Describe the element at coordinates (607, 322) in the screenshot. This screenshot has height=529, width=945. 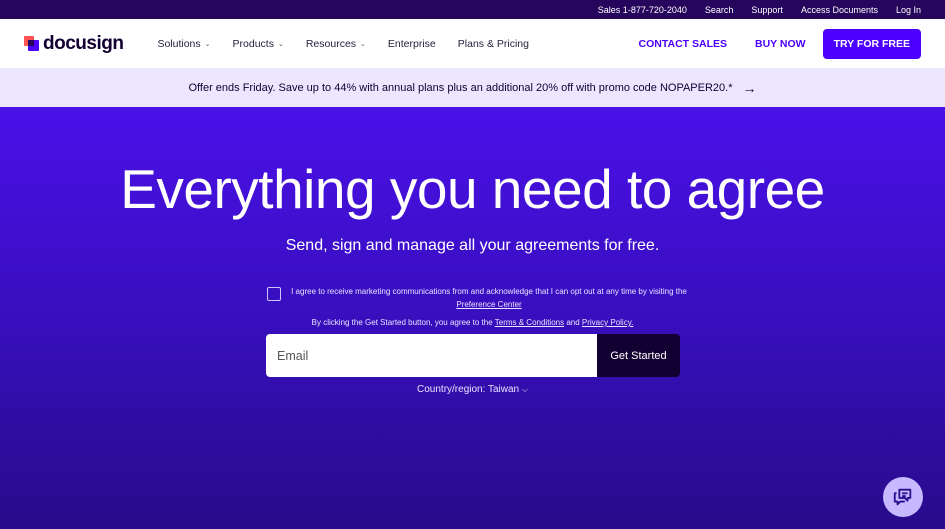
I see `privacy-policy-link: Privacy Policy.` at that location.